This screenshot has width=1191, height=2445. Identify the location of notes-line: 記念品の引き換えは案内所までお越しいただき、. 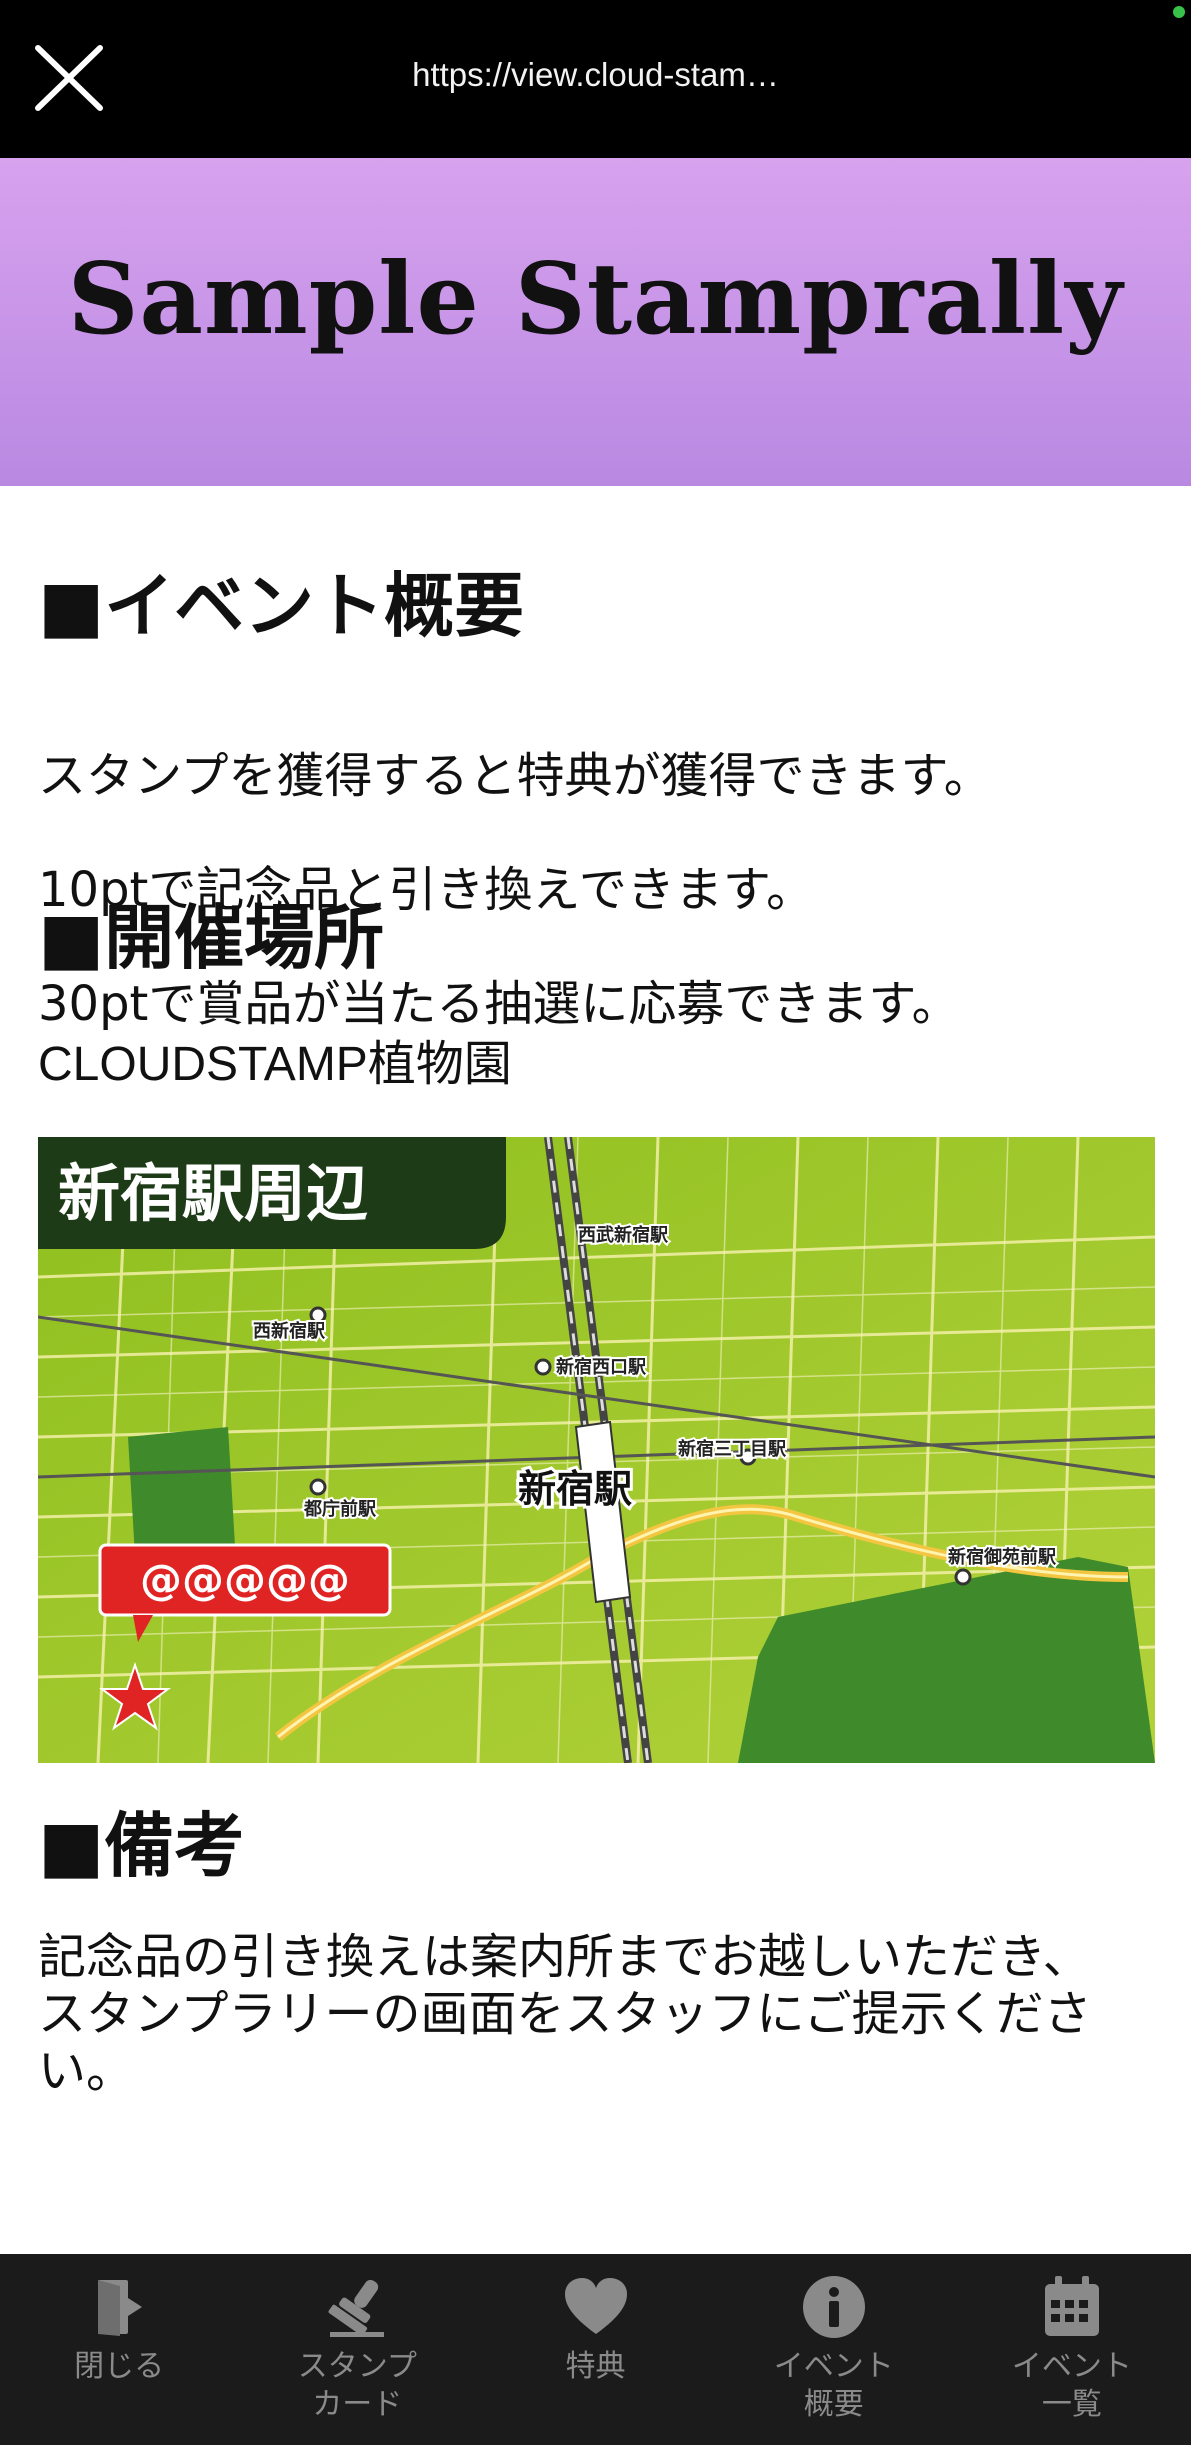
(564, 1957).